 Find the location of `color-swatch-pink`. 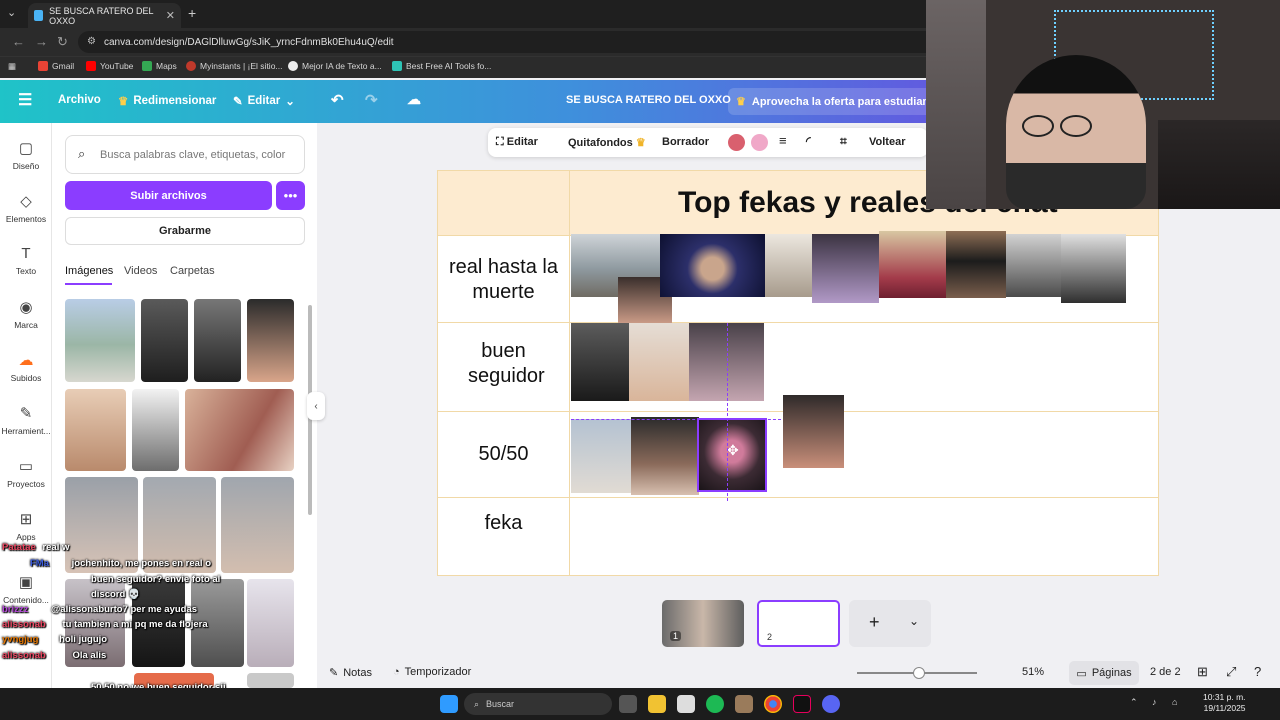

color-swatch-pink is located at coordinates (759, 142).